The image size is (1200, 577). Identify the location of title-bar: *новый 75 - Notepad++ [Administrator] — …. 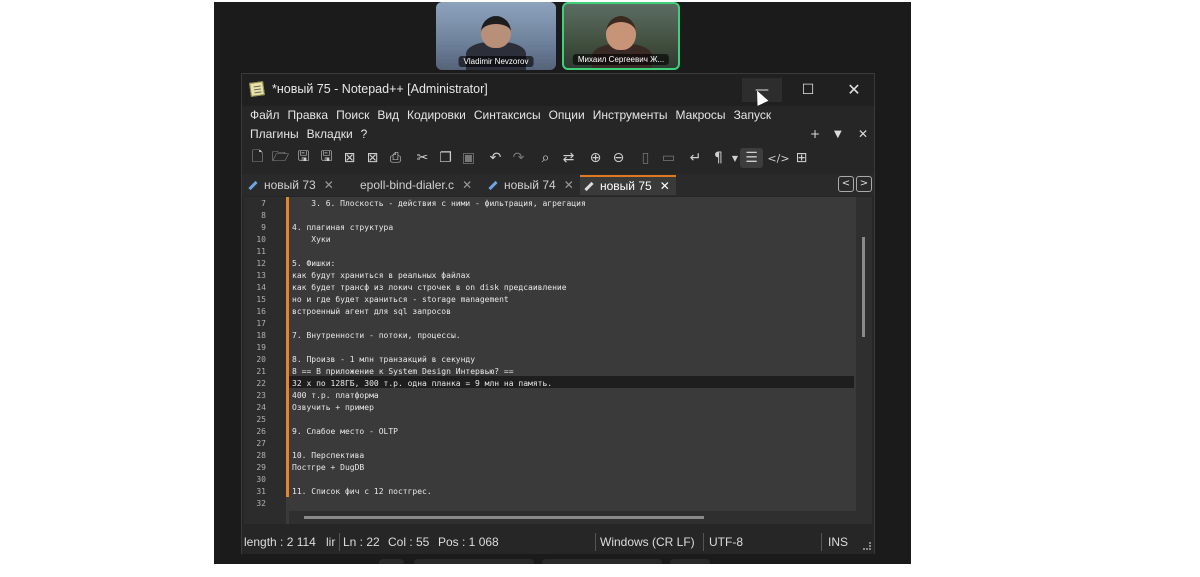
(558, 90).